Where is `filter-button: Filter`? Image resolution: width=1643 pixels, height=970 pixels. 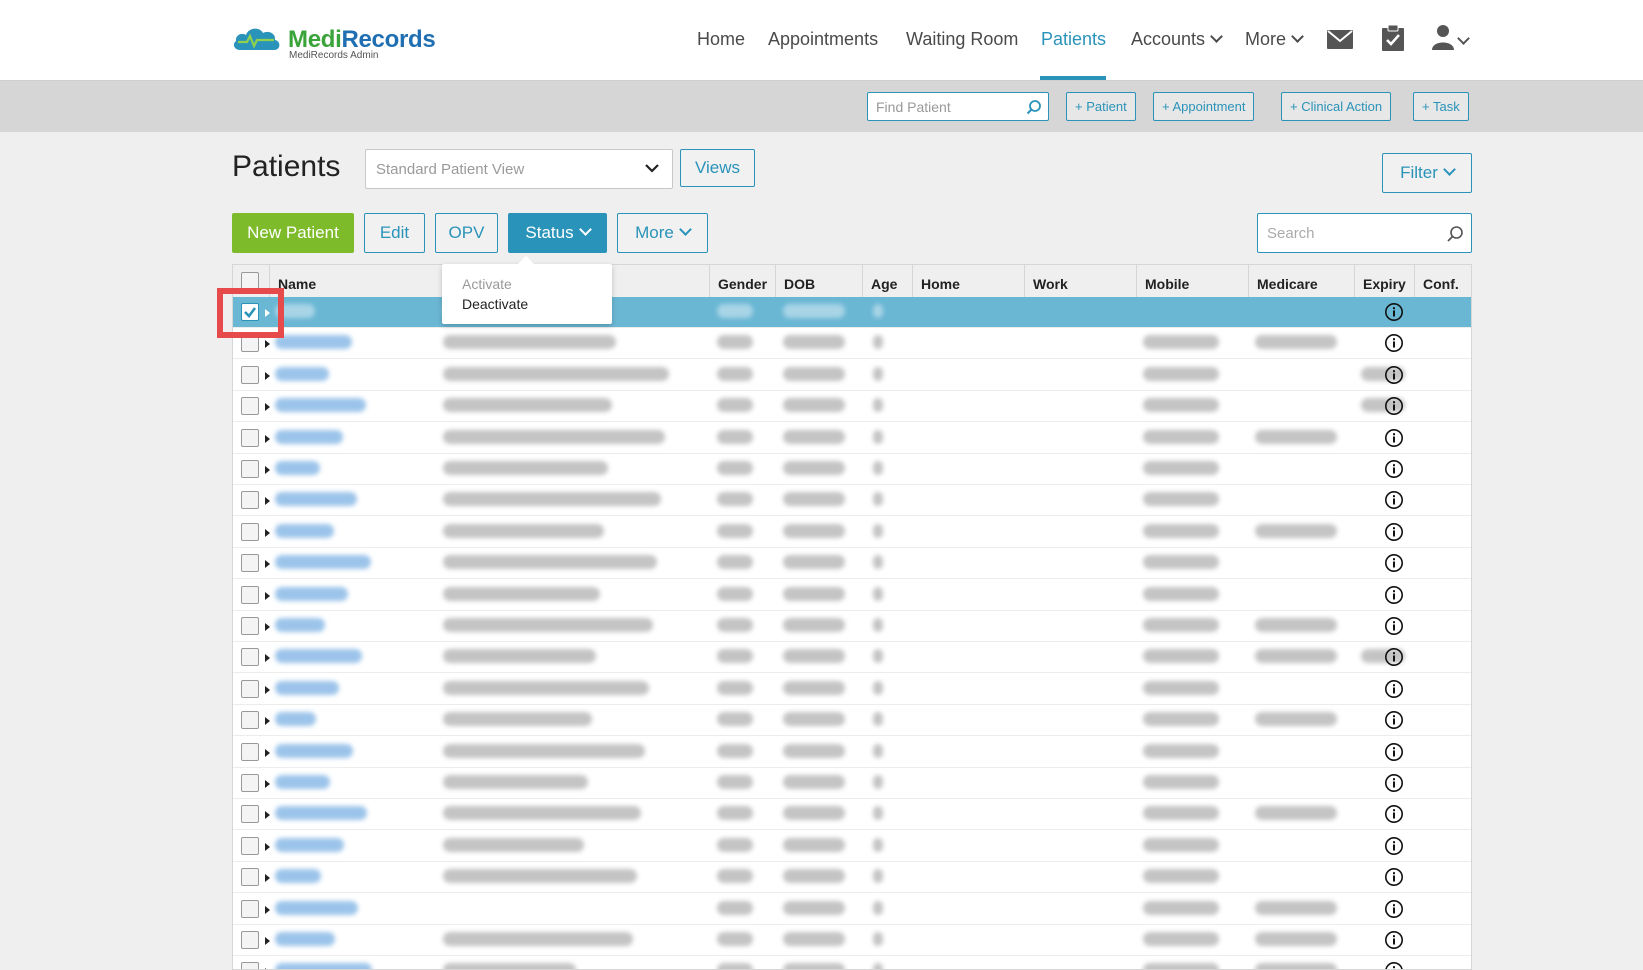
filter-button: Filter is located at coordinates (1427, 173).